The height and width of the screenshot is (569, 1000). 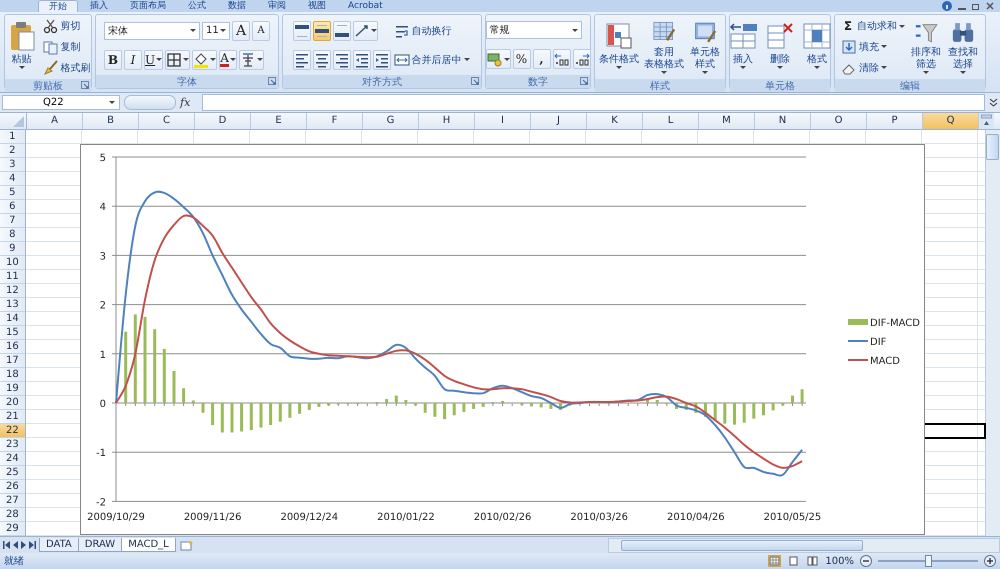 What do you see at coordinates (66, 26) in the screenshot?
I see `ribbon-button: 剪切` at bounding box center [66, 26].